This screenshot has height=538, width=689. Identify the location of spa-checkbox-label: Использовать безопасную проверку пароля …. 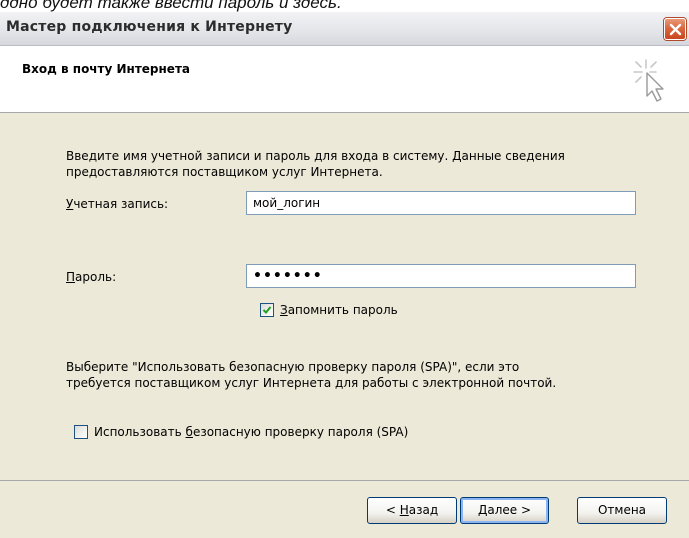
(251, 432).